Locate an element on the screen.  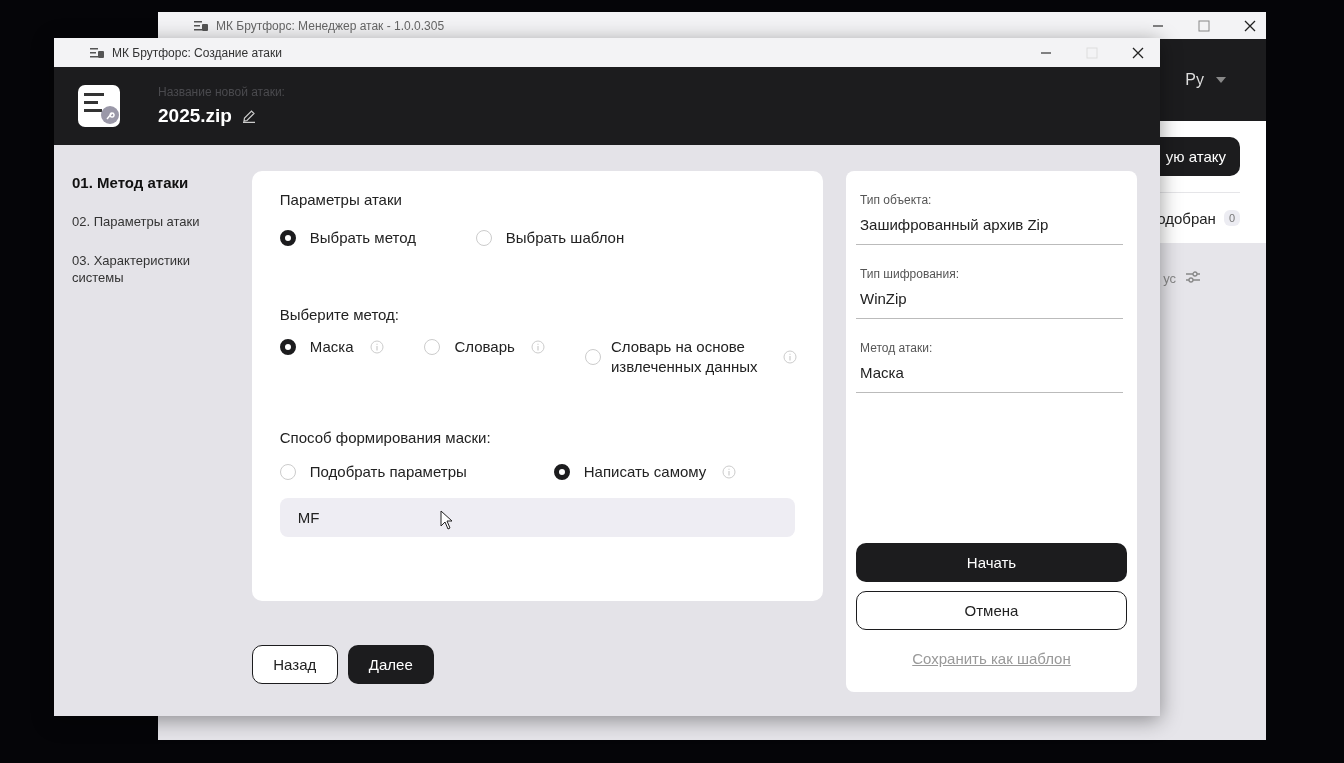
field-value: WinZip is located at coordinates (883, 298).